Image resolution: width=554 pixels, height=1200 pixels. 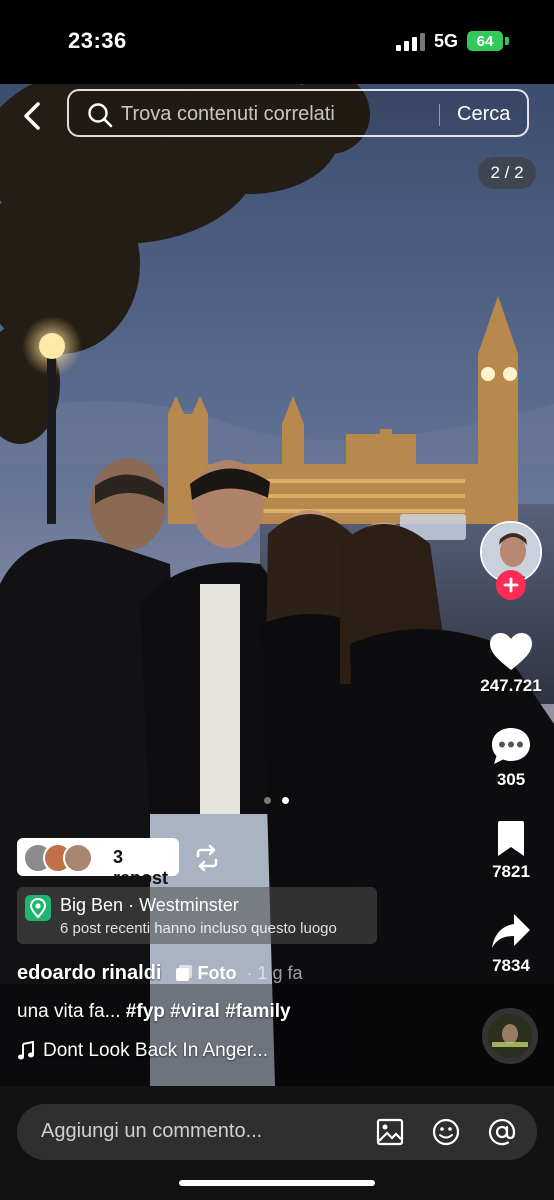 What do you see at coordinates (439, 115) in the screenshot?
I see `search-divider` at bounding box center [439, 115].